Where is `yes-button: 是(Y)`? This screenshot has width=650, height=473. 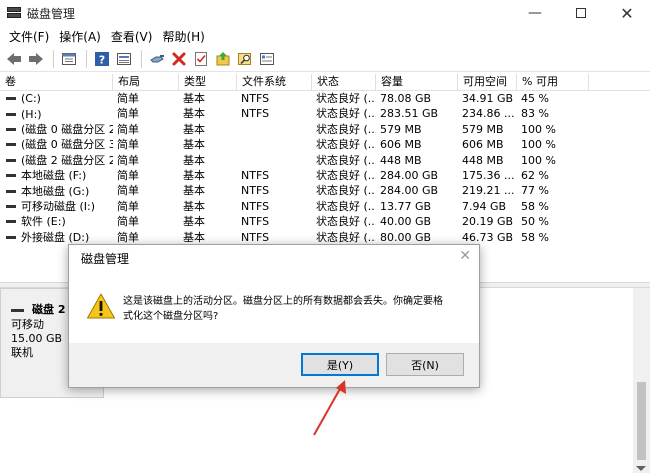
yes-button: 是(Y) is located at coordinates (340, 364).